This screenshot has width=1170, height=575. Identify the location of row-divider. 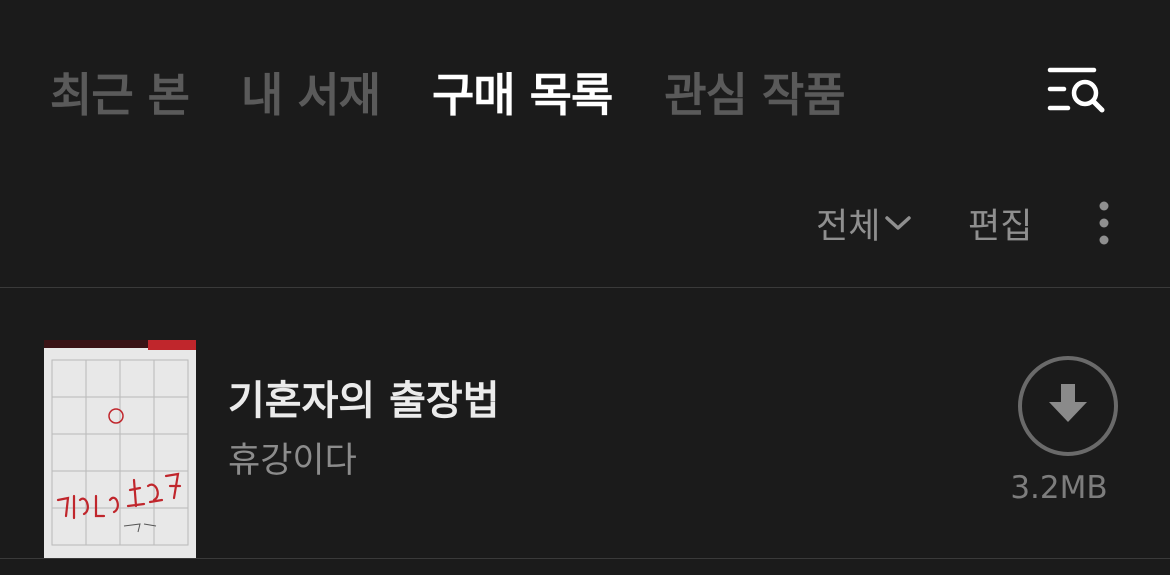
(585, 558).